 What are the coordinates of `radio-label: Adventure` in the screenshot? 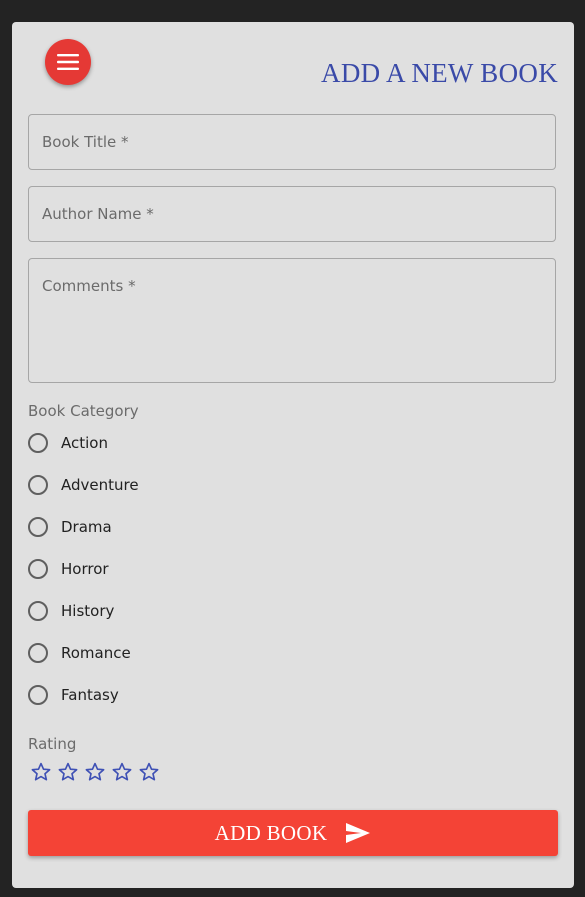 It's located at (100, 485).